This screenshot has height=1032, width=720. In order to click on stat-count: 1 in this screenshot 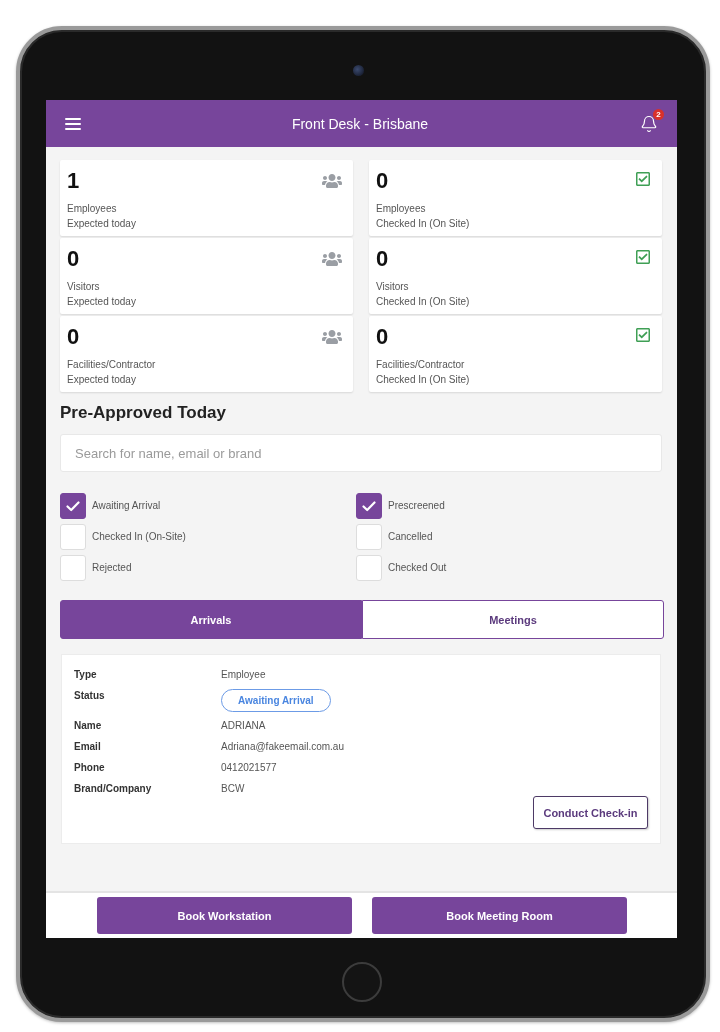, I will do `click(73, 181)`.